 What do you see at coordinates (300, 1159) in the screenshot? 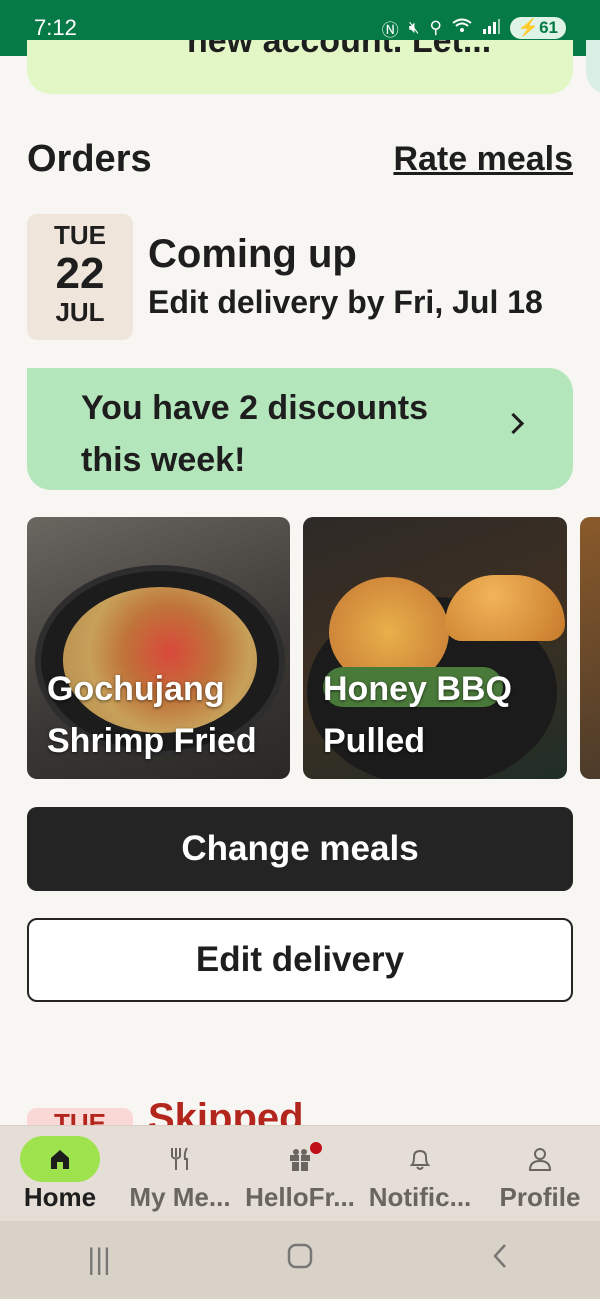
I see `gift-icon` at bounding box center [300, 1159].